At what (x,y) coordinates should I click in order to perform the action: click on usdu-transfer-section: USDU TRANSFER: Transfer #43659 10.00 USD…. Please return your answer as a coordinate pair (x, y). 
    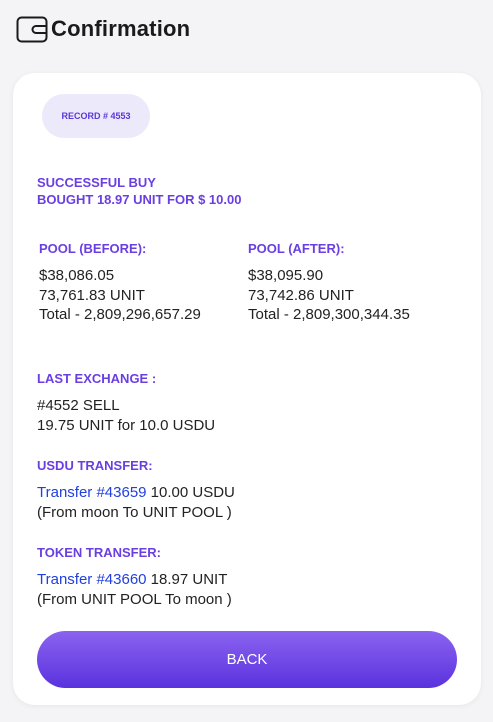
    Looking at the image, I should click on (237, 489).